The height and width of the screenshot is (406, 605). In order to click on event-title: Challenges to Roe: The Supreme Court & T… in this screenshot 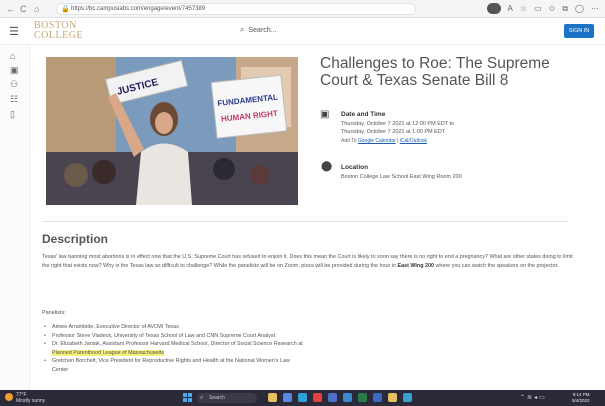, I will do `click(435, 72)`.